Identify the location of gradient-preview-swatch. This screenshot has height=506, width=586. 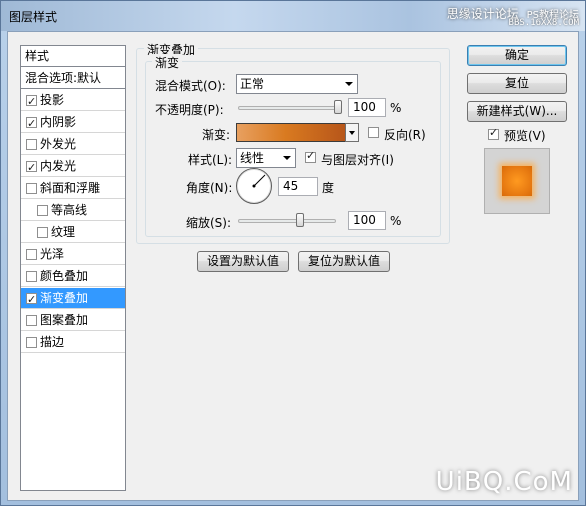
(291, 132).